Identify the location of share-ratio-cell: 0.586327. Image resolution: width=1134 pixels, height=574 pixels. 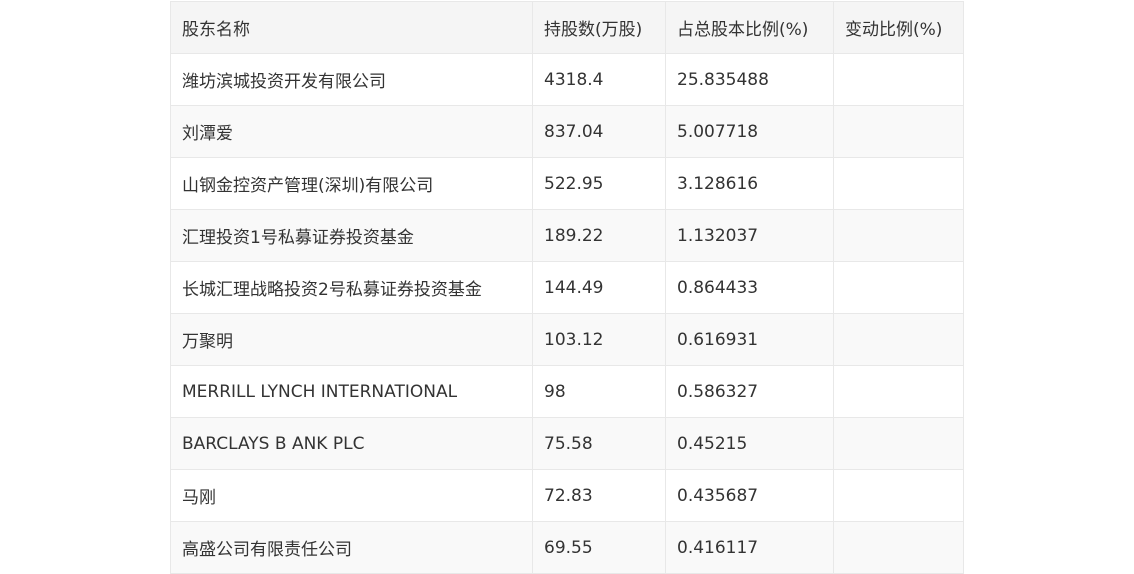
(749, 391).